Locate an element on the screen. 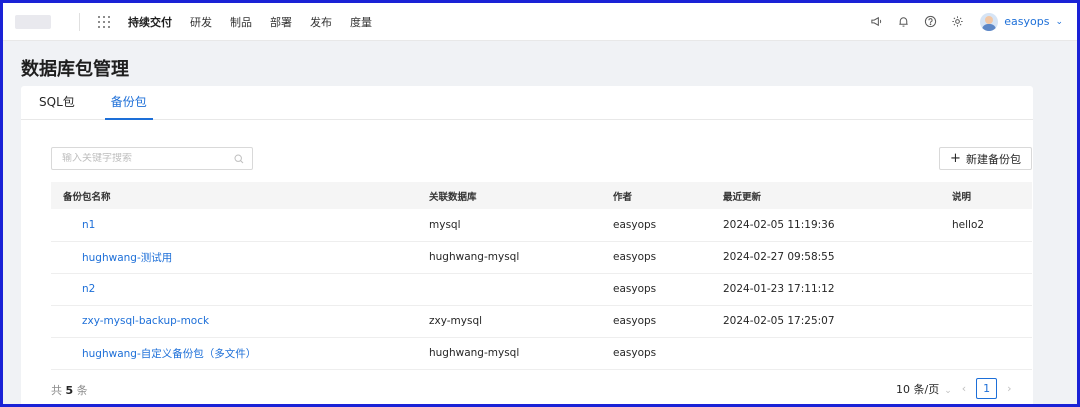 Image resolution: width=1080 pixels, height=407 pixels. package-name-link: hughwang-自定义备份包（多文件） is located at coordinates (240, 353).